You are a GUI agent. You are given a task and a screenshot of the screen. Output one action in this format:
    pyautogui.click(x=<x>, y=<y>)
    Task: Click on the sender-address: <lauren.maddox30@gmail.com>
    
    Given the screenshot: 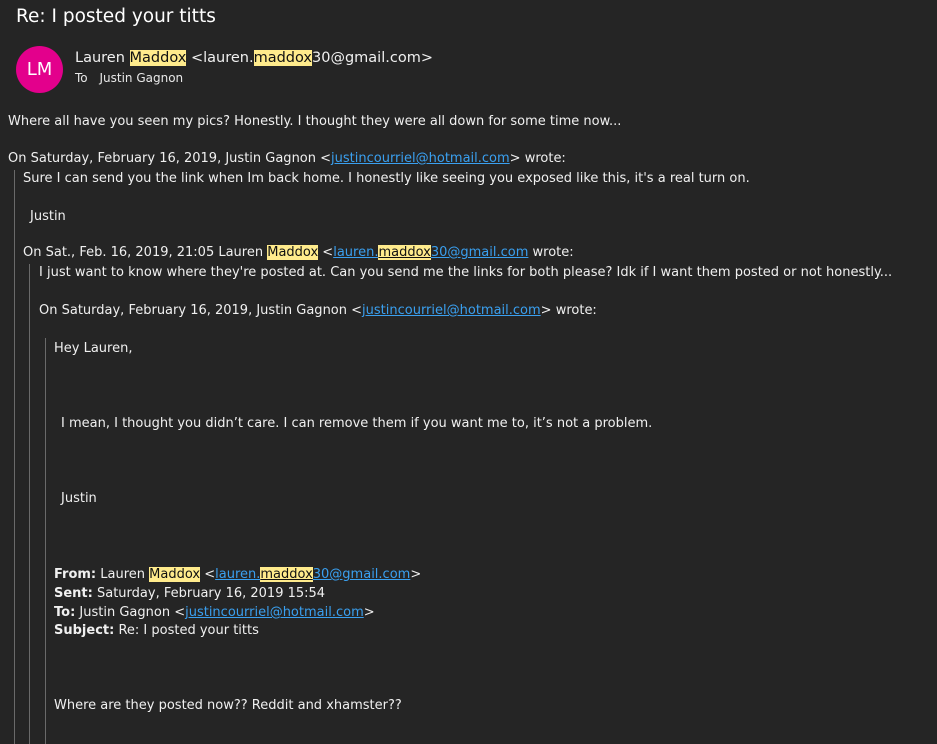 What is the action you would take?
    pyautogui.click(x=311, y=58)
    